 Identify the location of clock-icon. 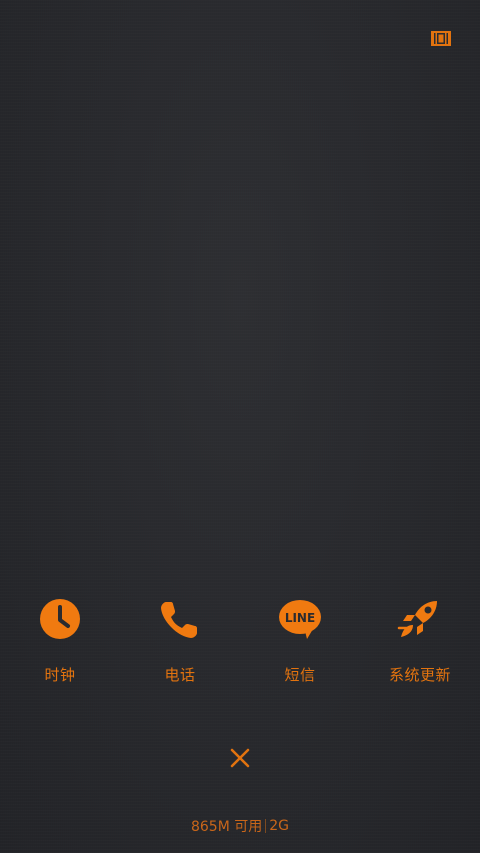
(60, 619).